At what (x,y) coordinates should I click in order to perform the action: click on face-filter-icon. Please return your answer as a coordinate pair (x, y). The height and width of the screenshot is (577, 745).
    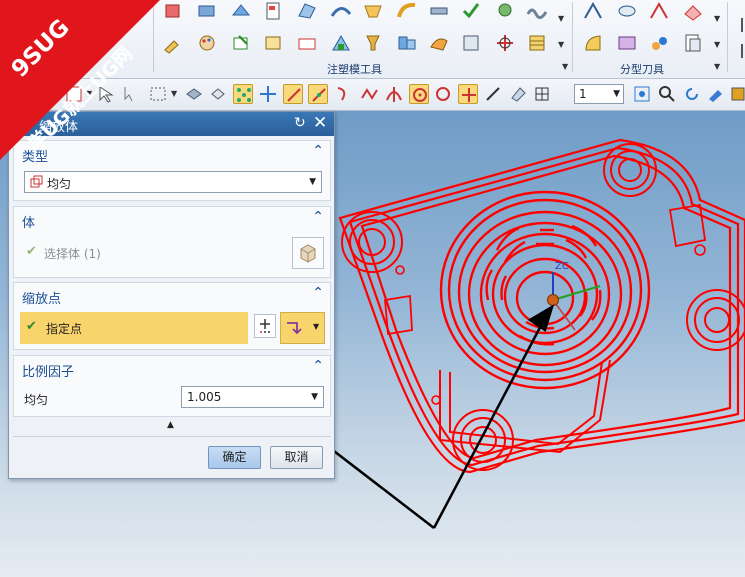
    Looking at the image, I should click on (218, 94).